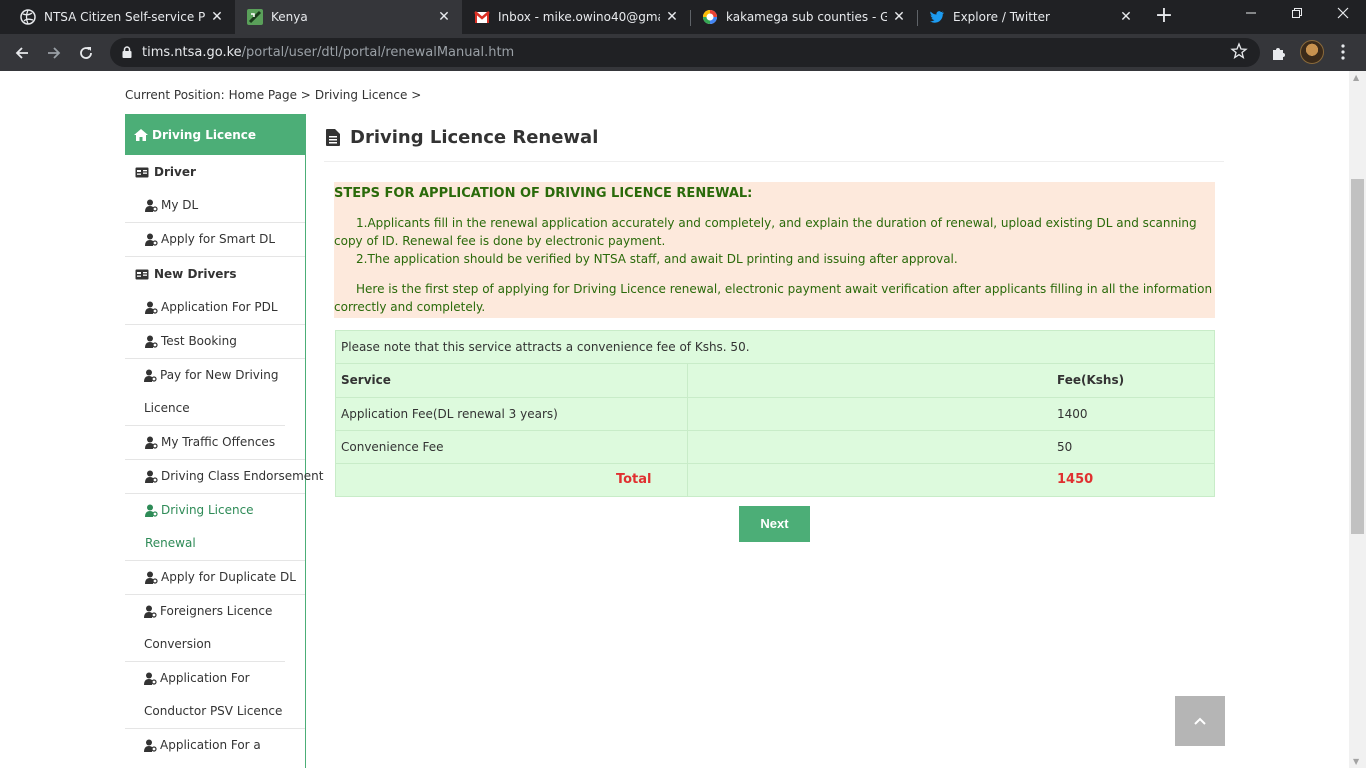 The image size is (1366, 768). Describe the element at coordinates (1312, 52) in the screenshot. I see `avatar` at that location.